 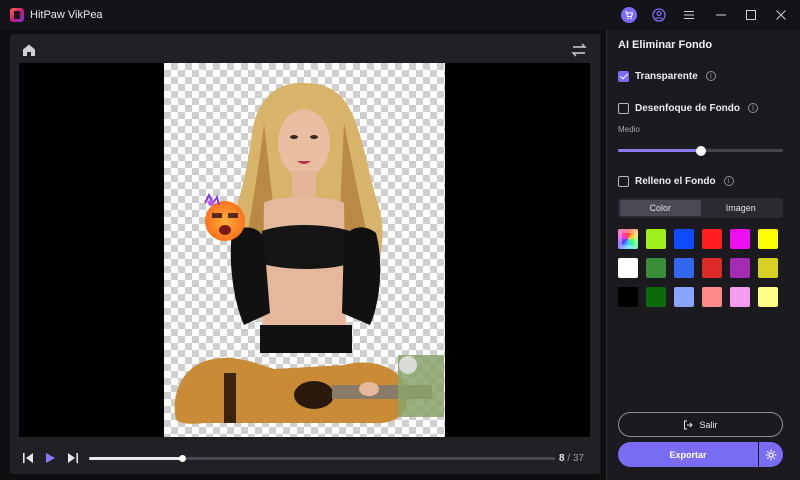 I want to click on exit-label: Salir, so click(x=708, y=424).